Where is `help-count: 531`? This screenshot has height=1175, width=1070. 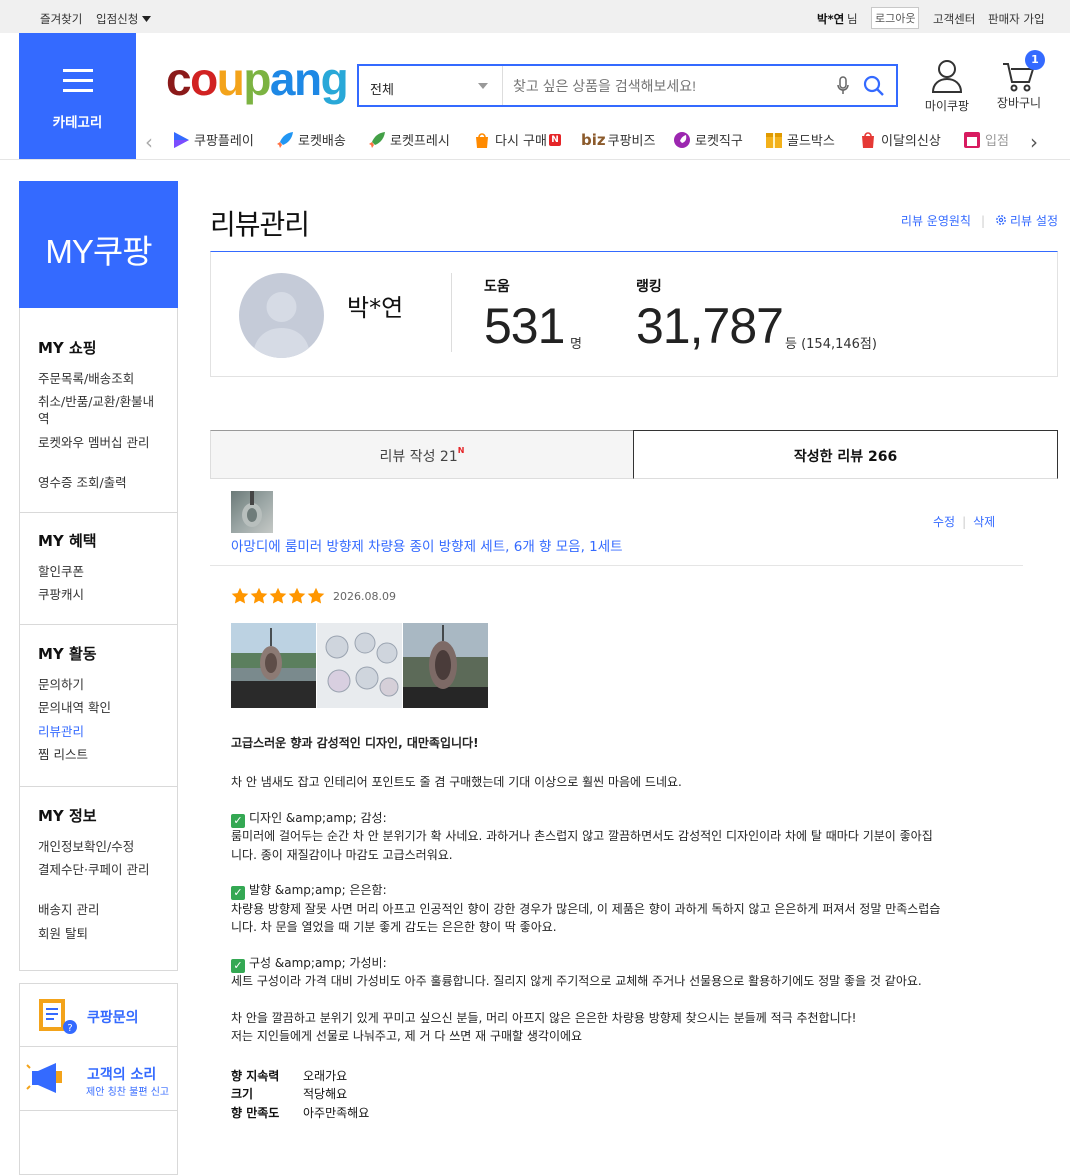
help-count: 531 is located at coordinates (524, 326).